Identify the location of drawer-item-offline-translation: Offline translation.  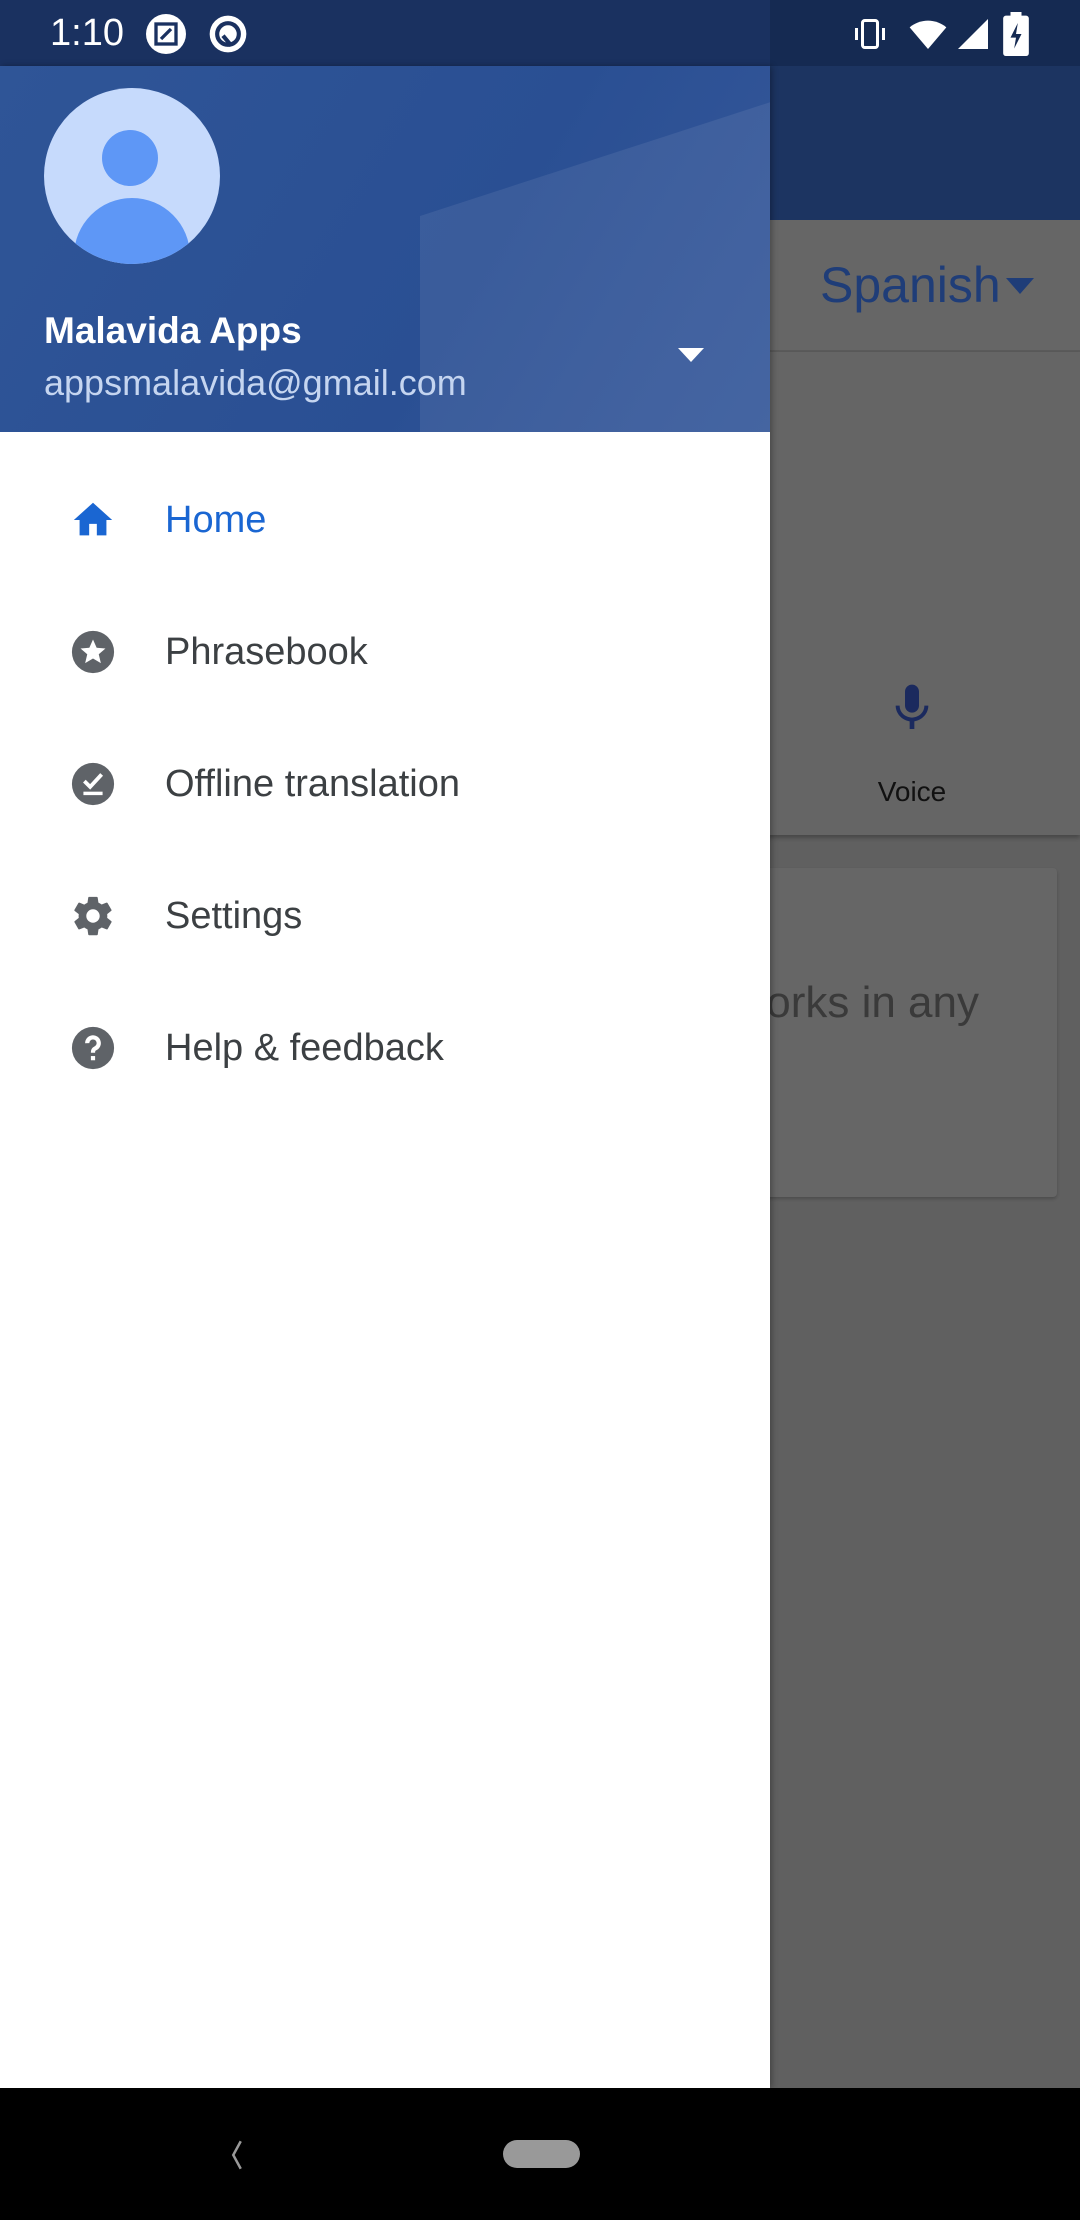
(385, 784).